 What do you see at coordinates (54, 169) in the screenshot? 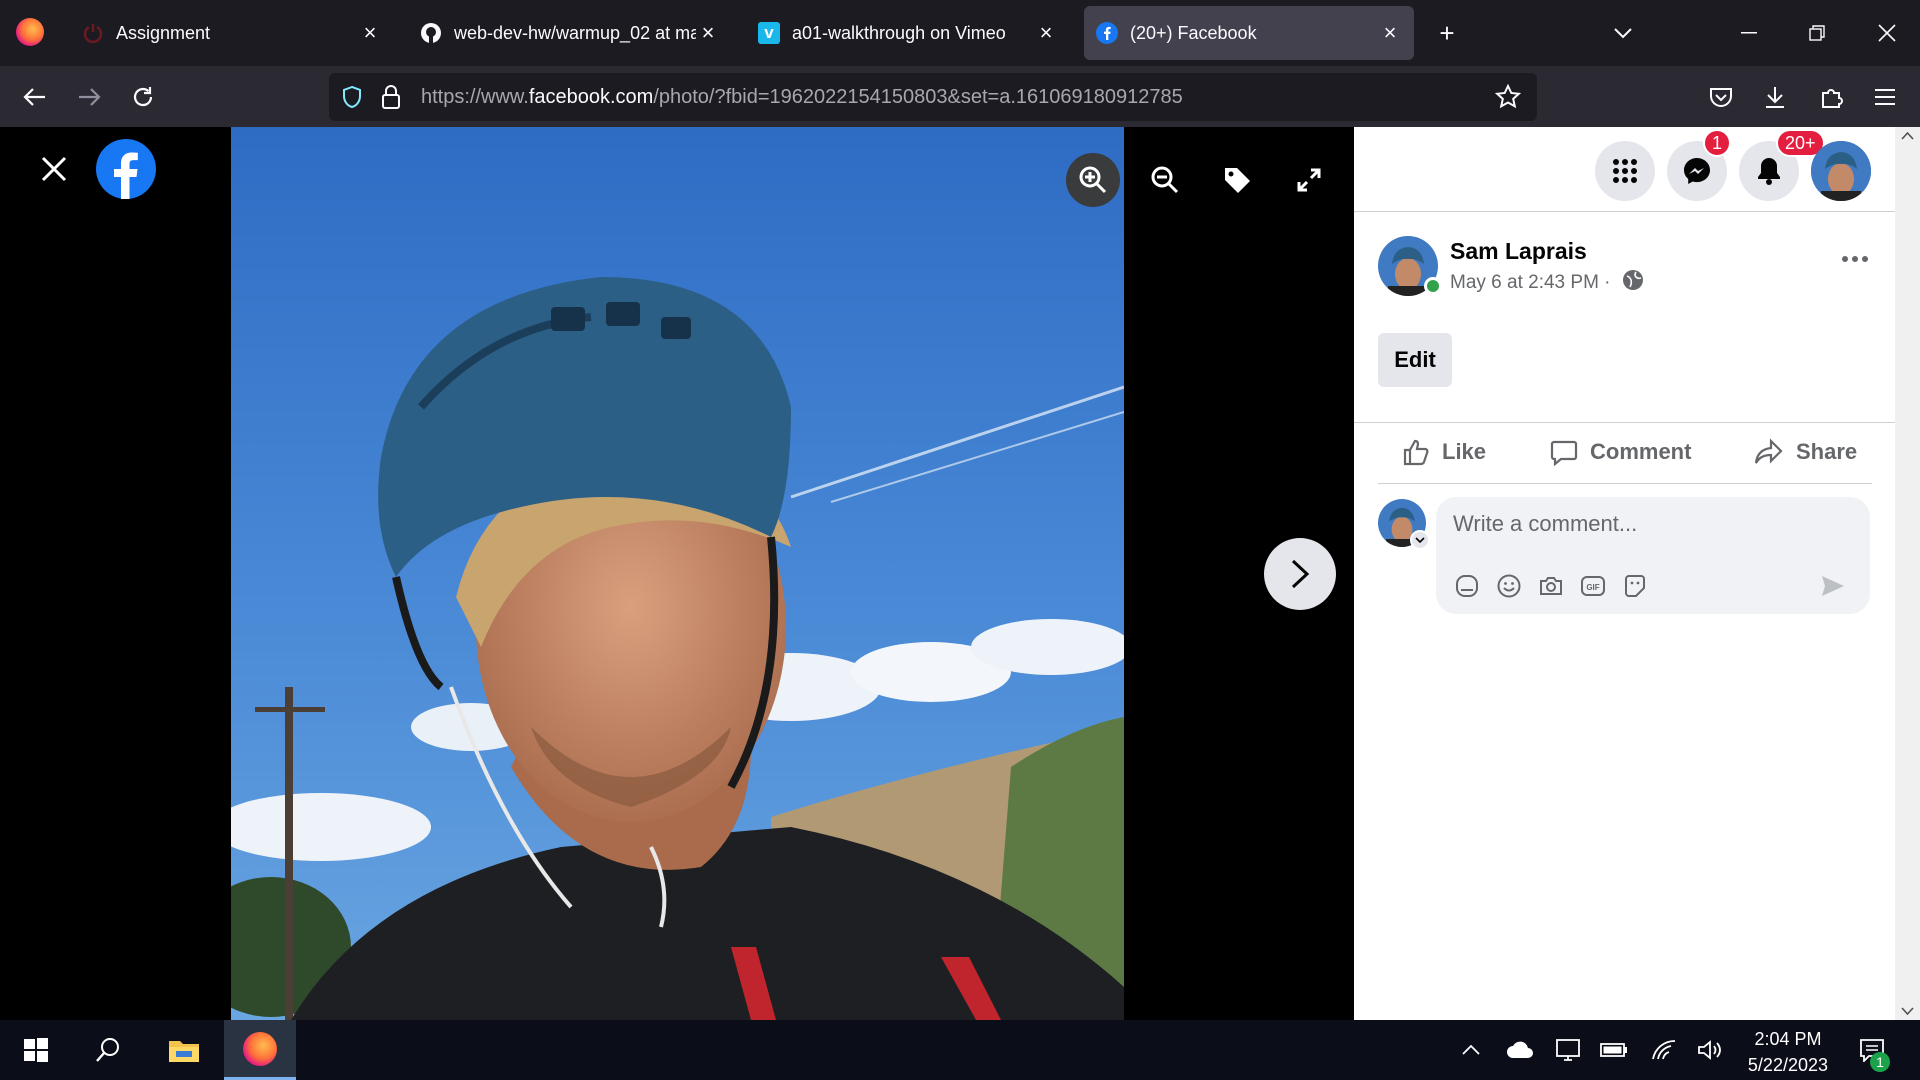
I see `close-photo-button` at bounding box center [54, 169].